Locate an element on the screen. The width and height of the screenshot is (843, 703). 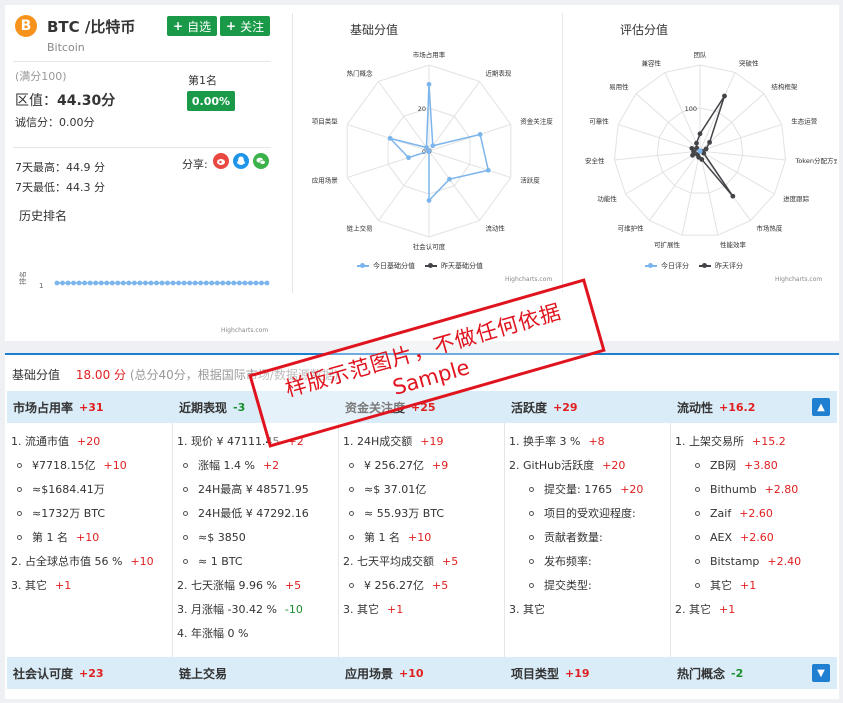
score-item: 第 1 名 +10 is located at coordinates (90, 537).